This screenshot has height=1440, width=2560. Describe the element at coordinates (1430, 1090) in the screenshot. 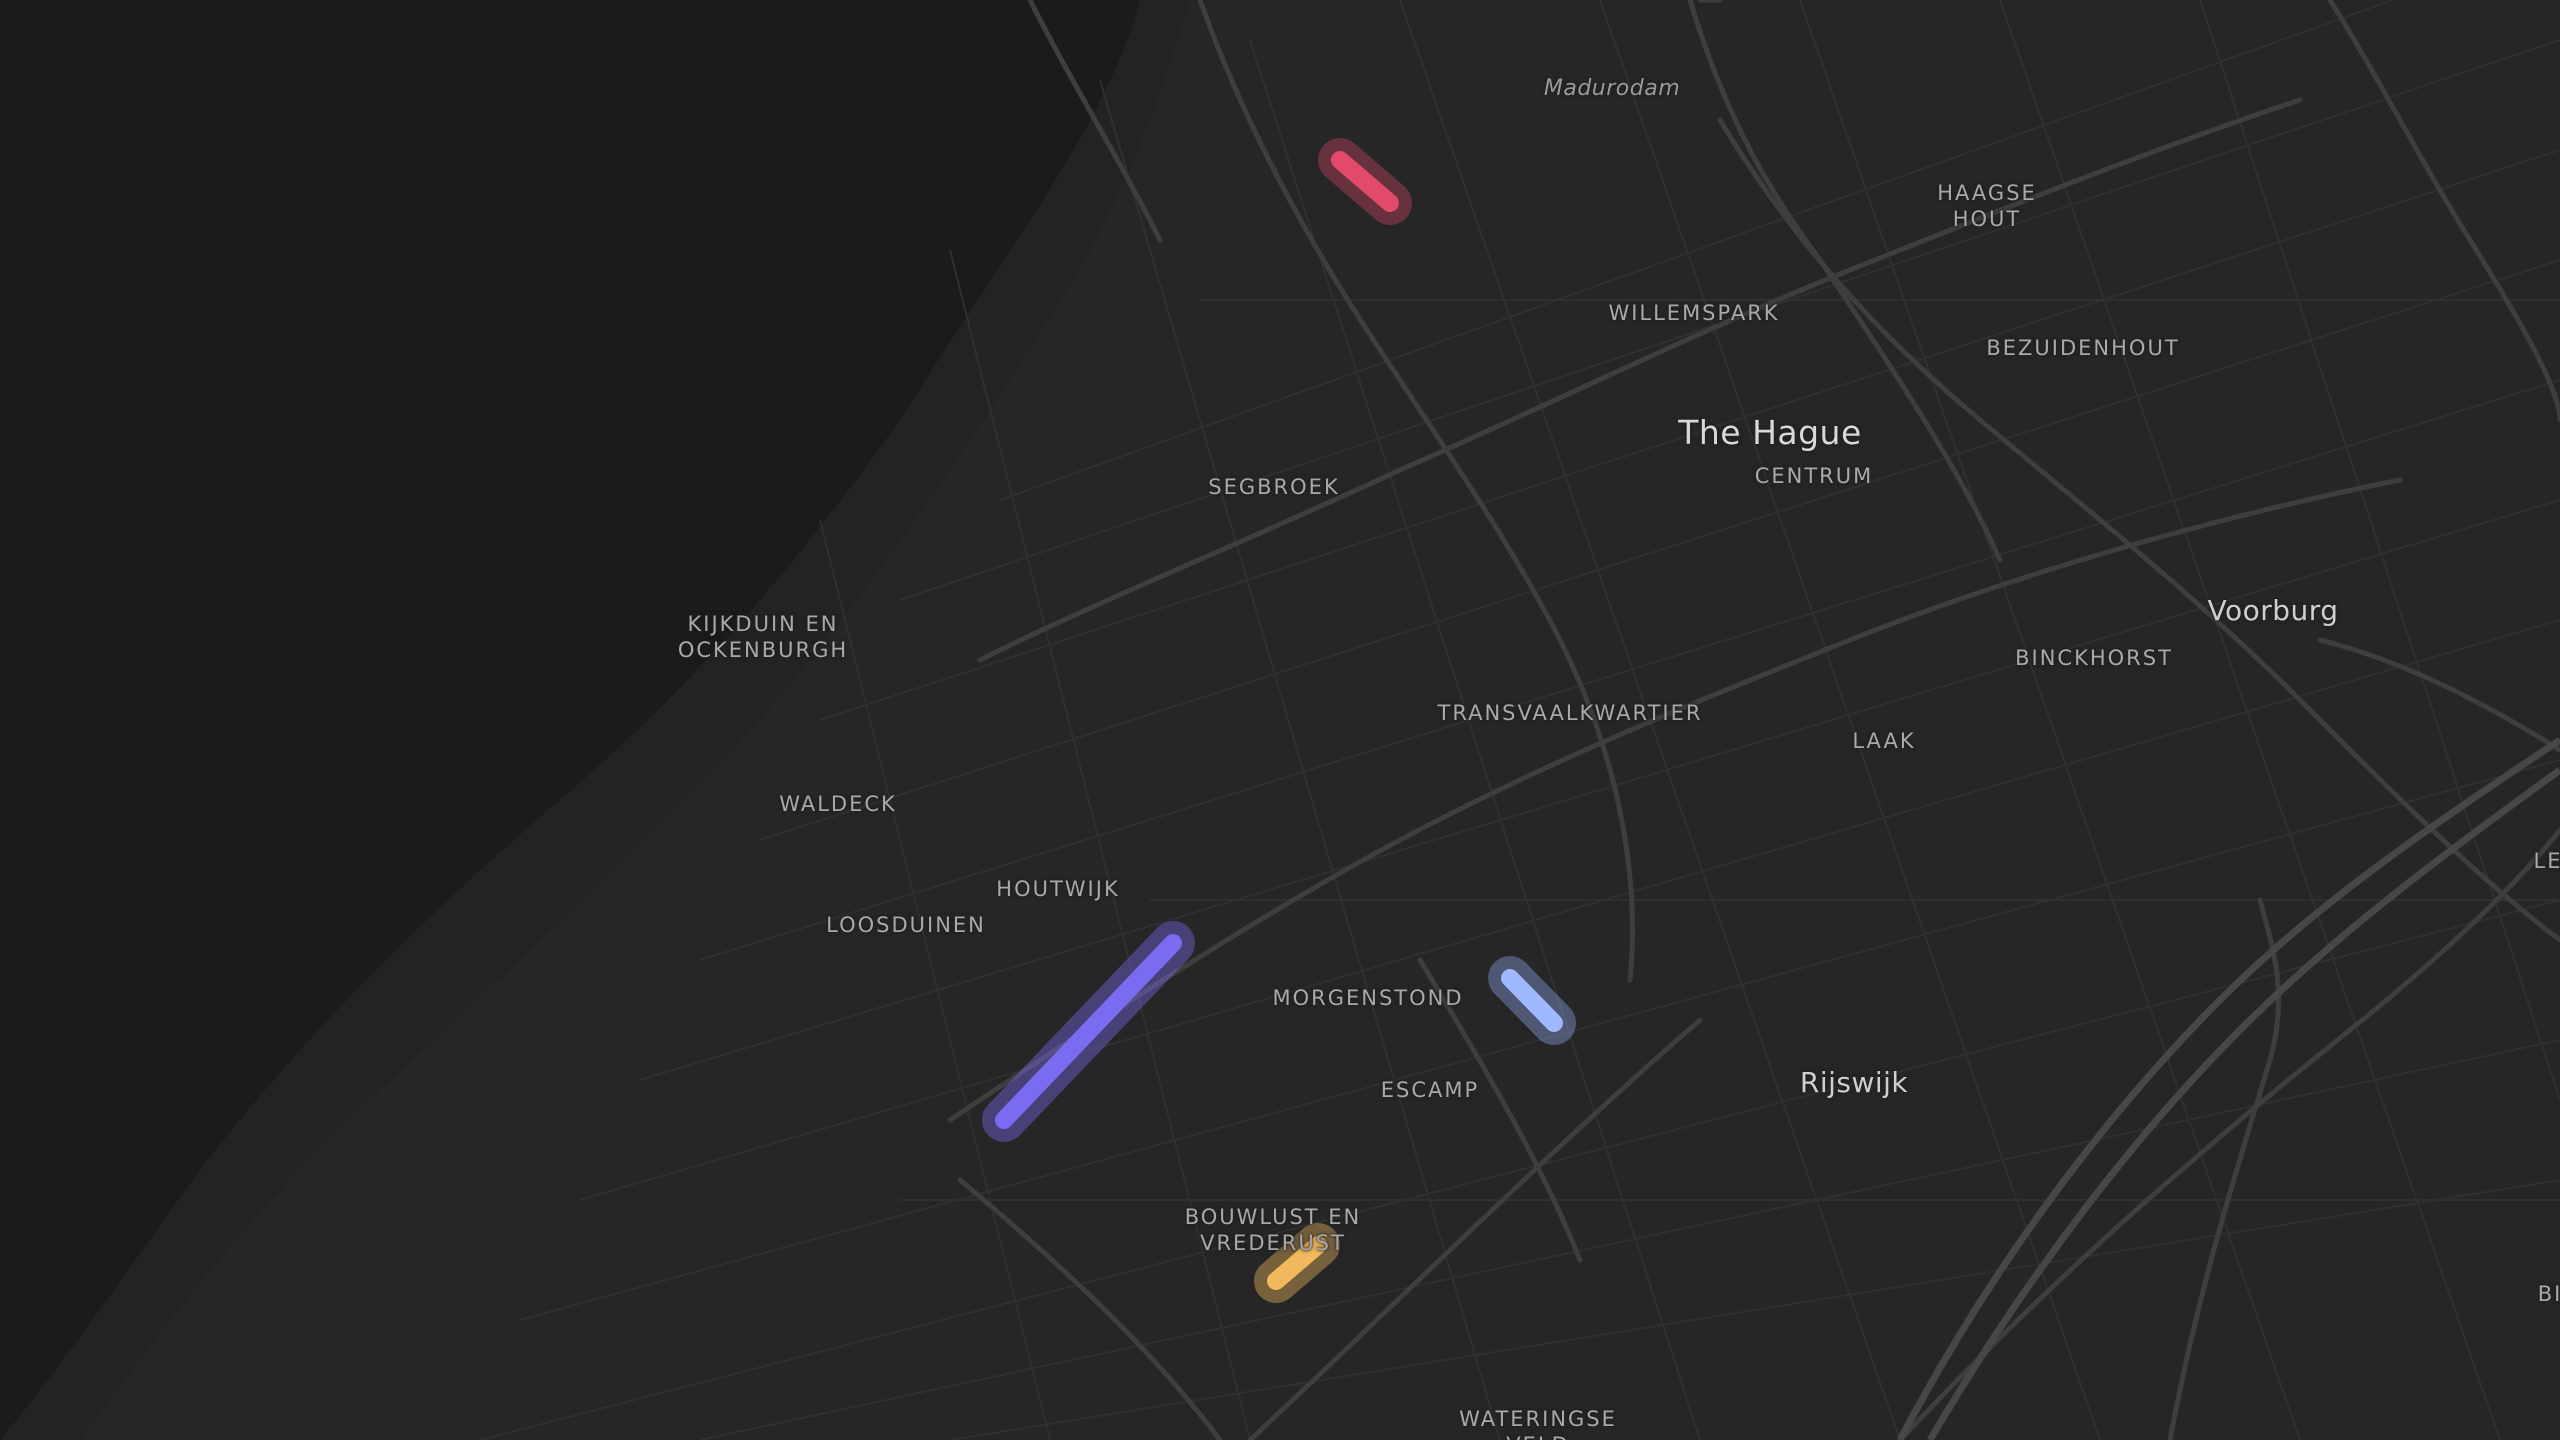

I see `district-label-escamp: ESCAMP` at that location.